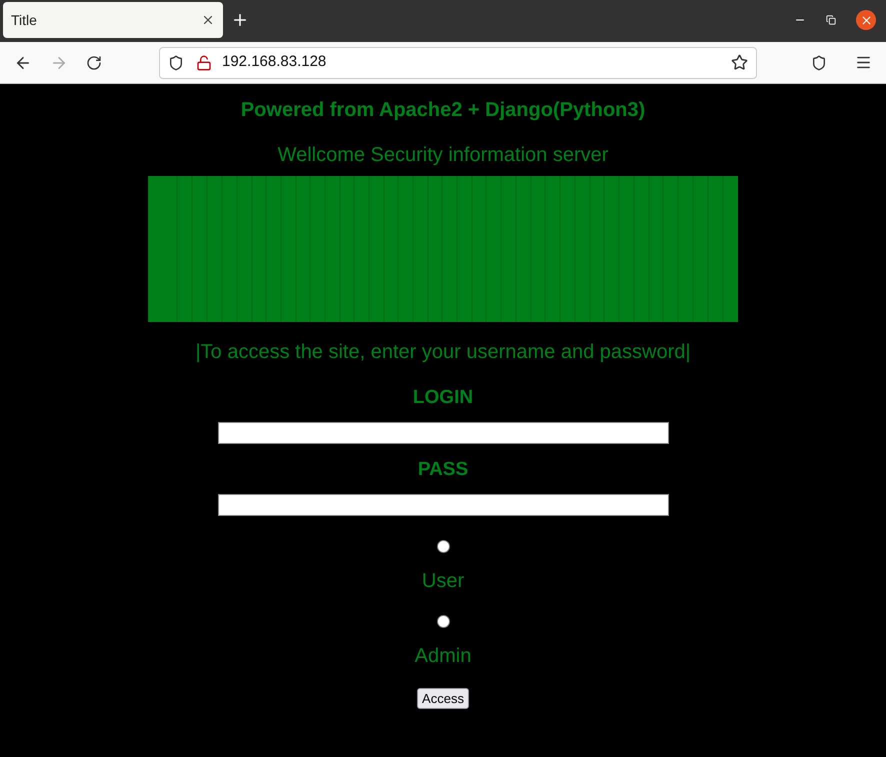  Describe the element at coordinates (831, 20) in the screenshot. I see `restore-icon` at that location.